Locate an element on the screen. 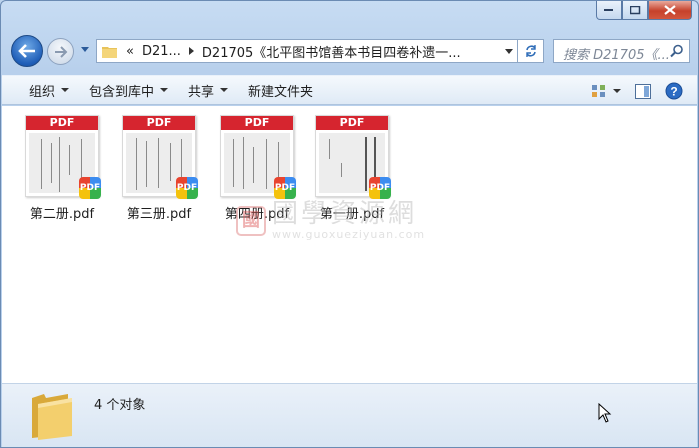 Image resolution: width=699 pixels, height=448 pixels. minimize-button is located at coordinates (609, 10).